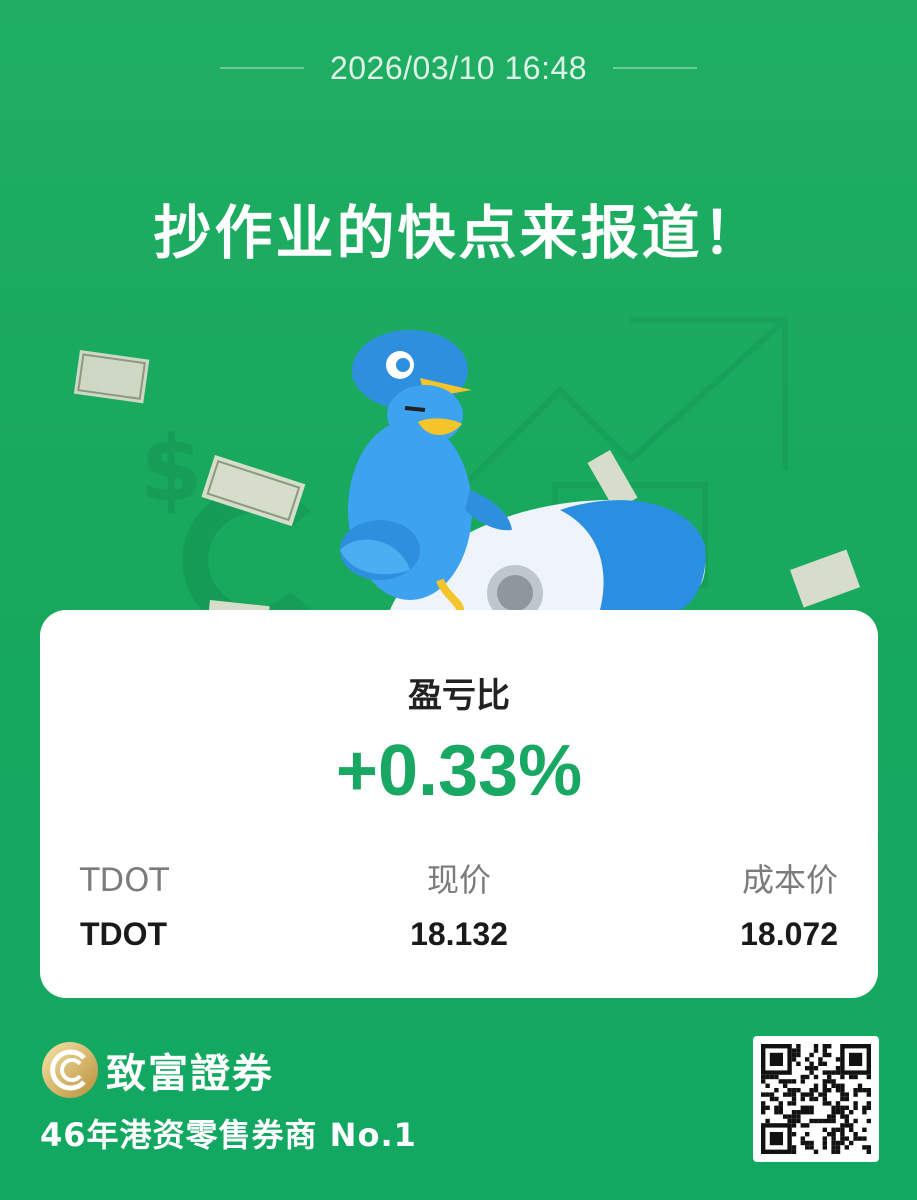  I want to click on current-price-header: 现价, so click(458, 880).